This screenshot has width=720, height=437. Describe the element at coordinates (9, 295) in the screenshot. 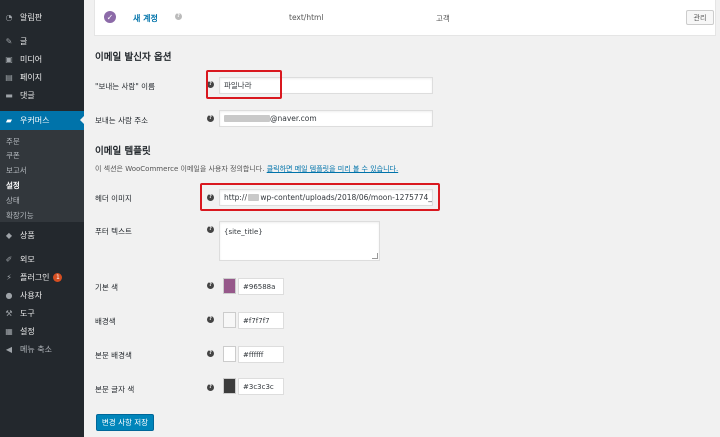

I see `users-icon: ●` at that location.